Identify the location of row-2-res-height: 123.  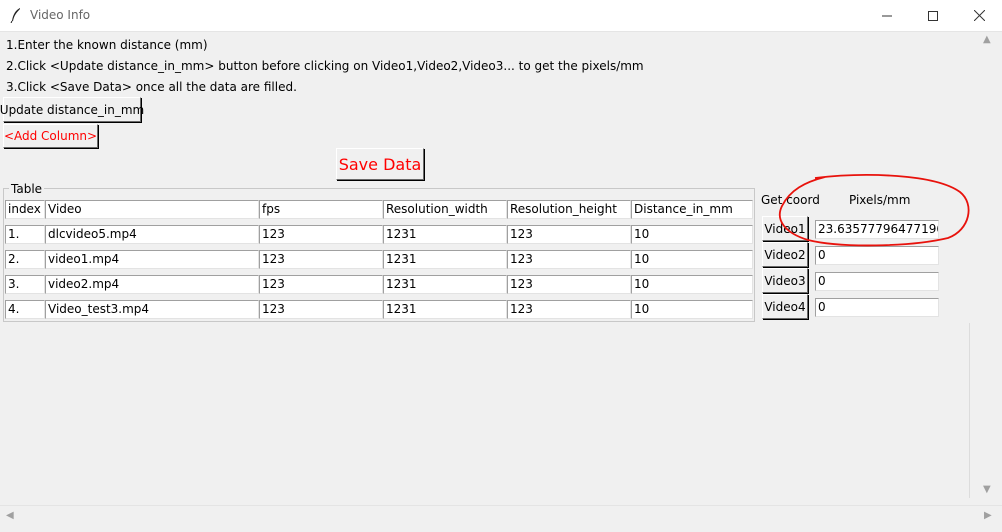
(569, 259).